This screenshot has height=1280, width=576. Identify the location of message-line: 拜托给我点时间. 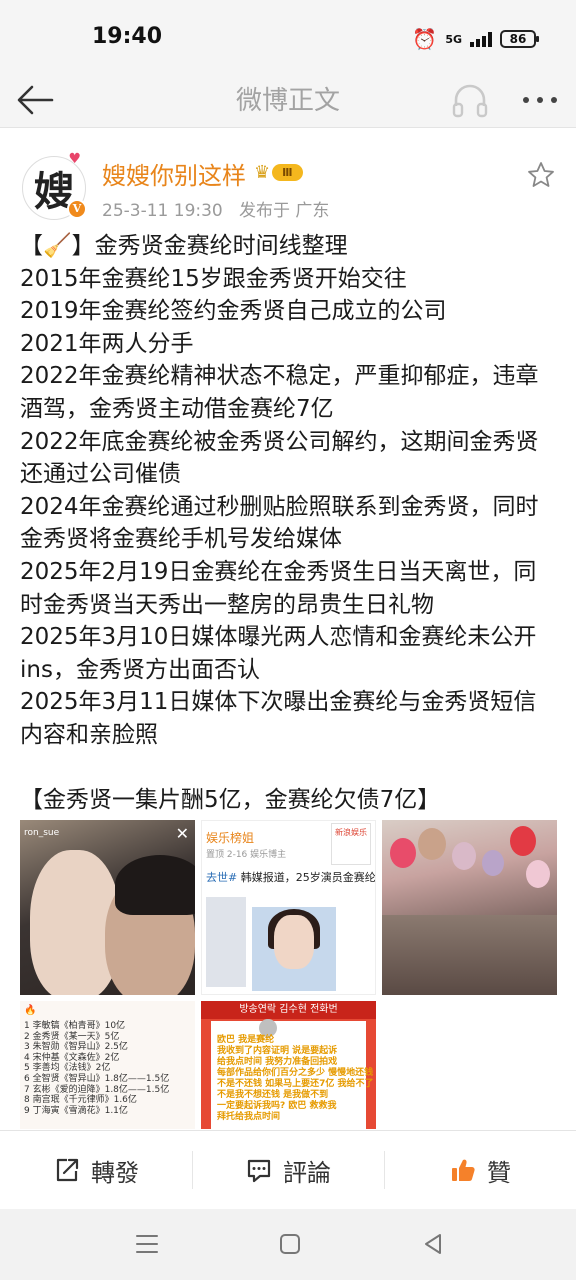
(249, 1117).